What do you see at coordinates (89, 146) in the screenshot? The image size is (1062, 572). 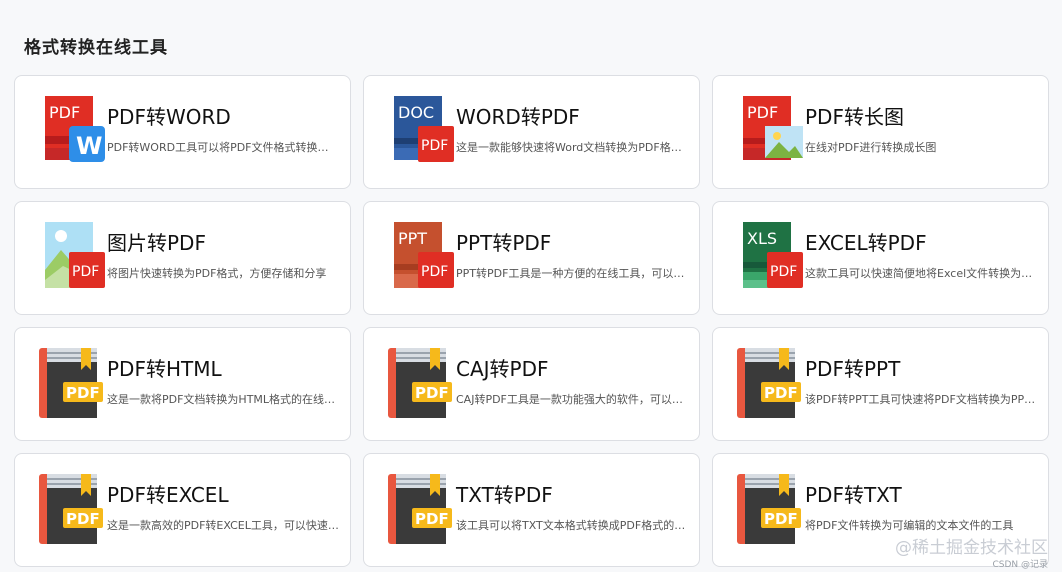 I see `svg-text: W` at bounding box center [89, 146].